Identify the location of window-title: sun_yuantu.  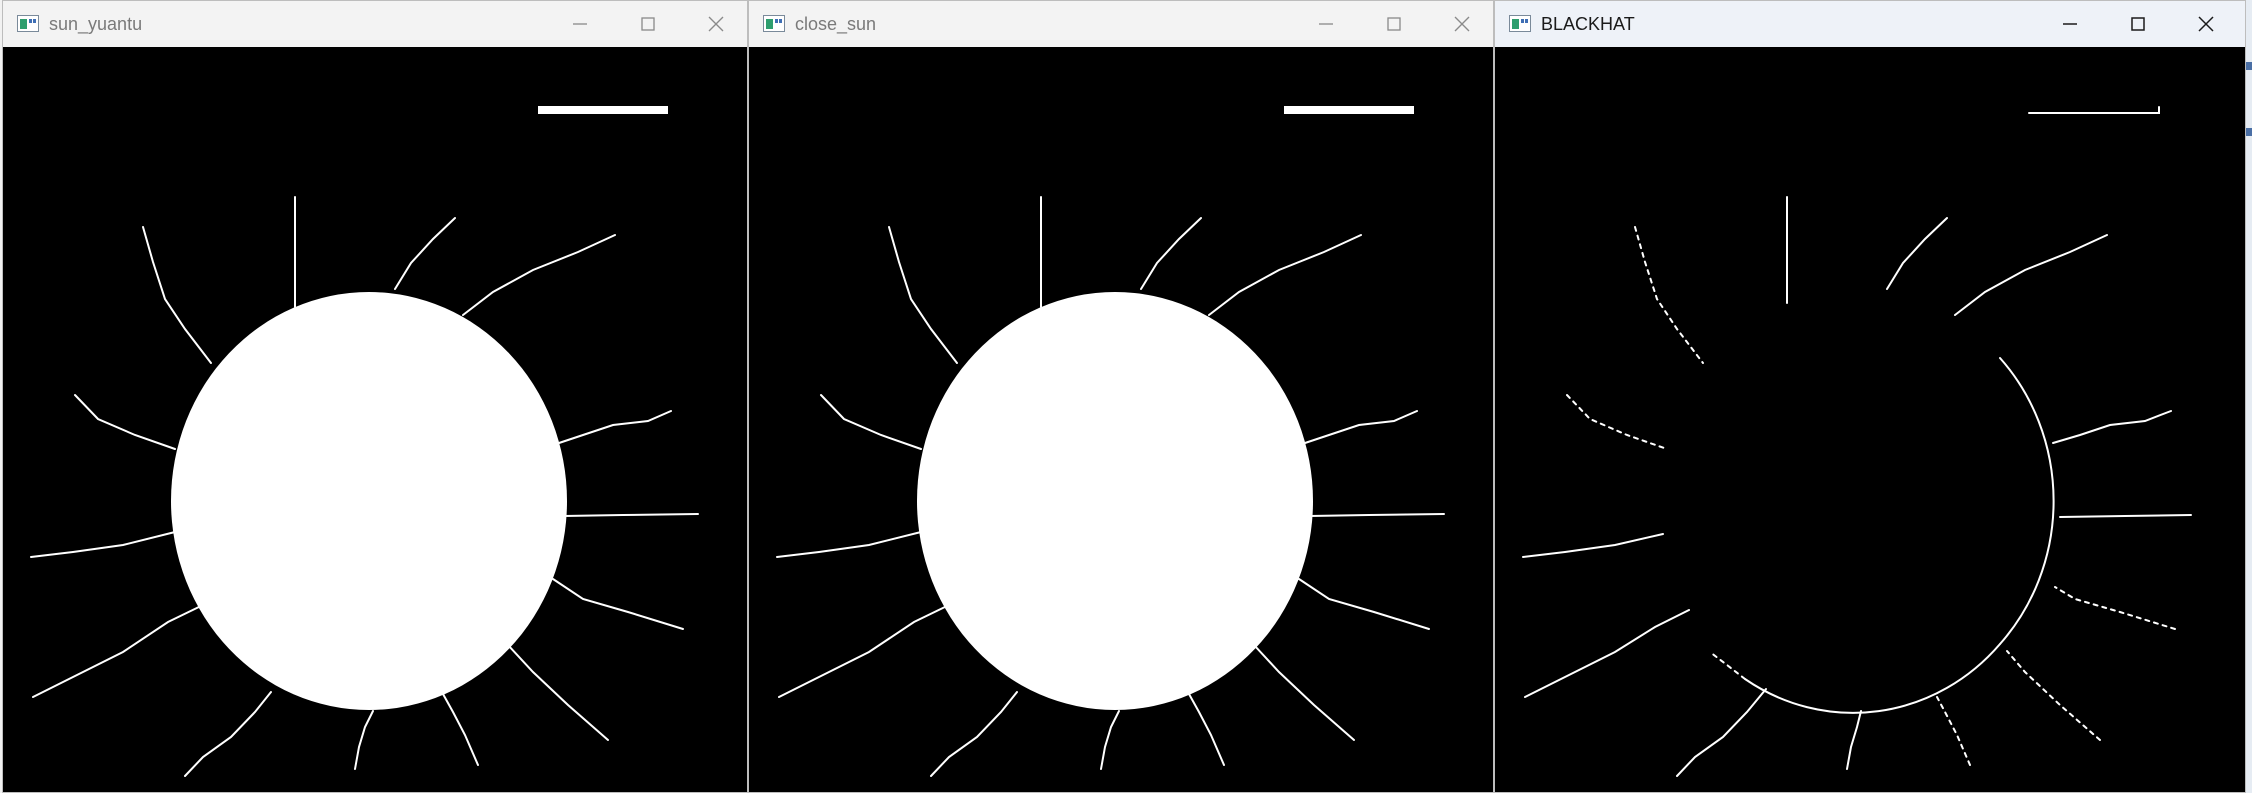
(96, 24).